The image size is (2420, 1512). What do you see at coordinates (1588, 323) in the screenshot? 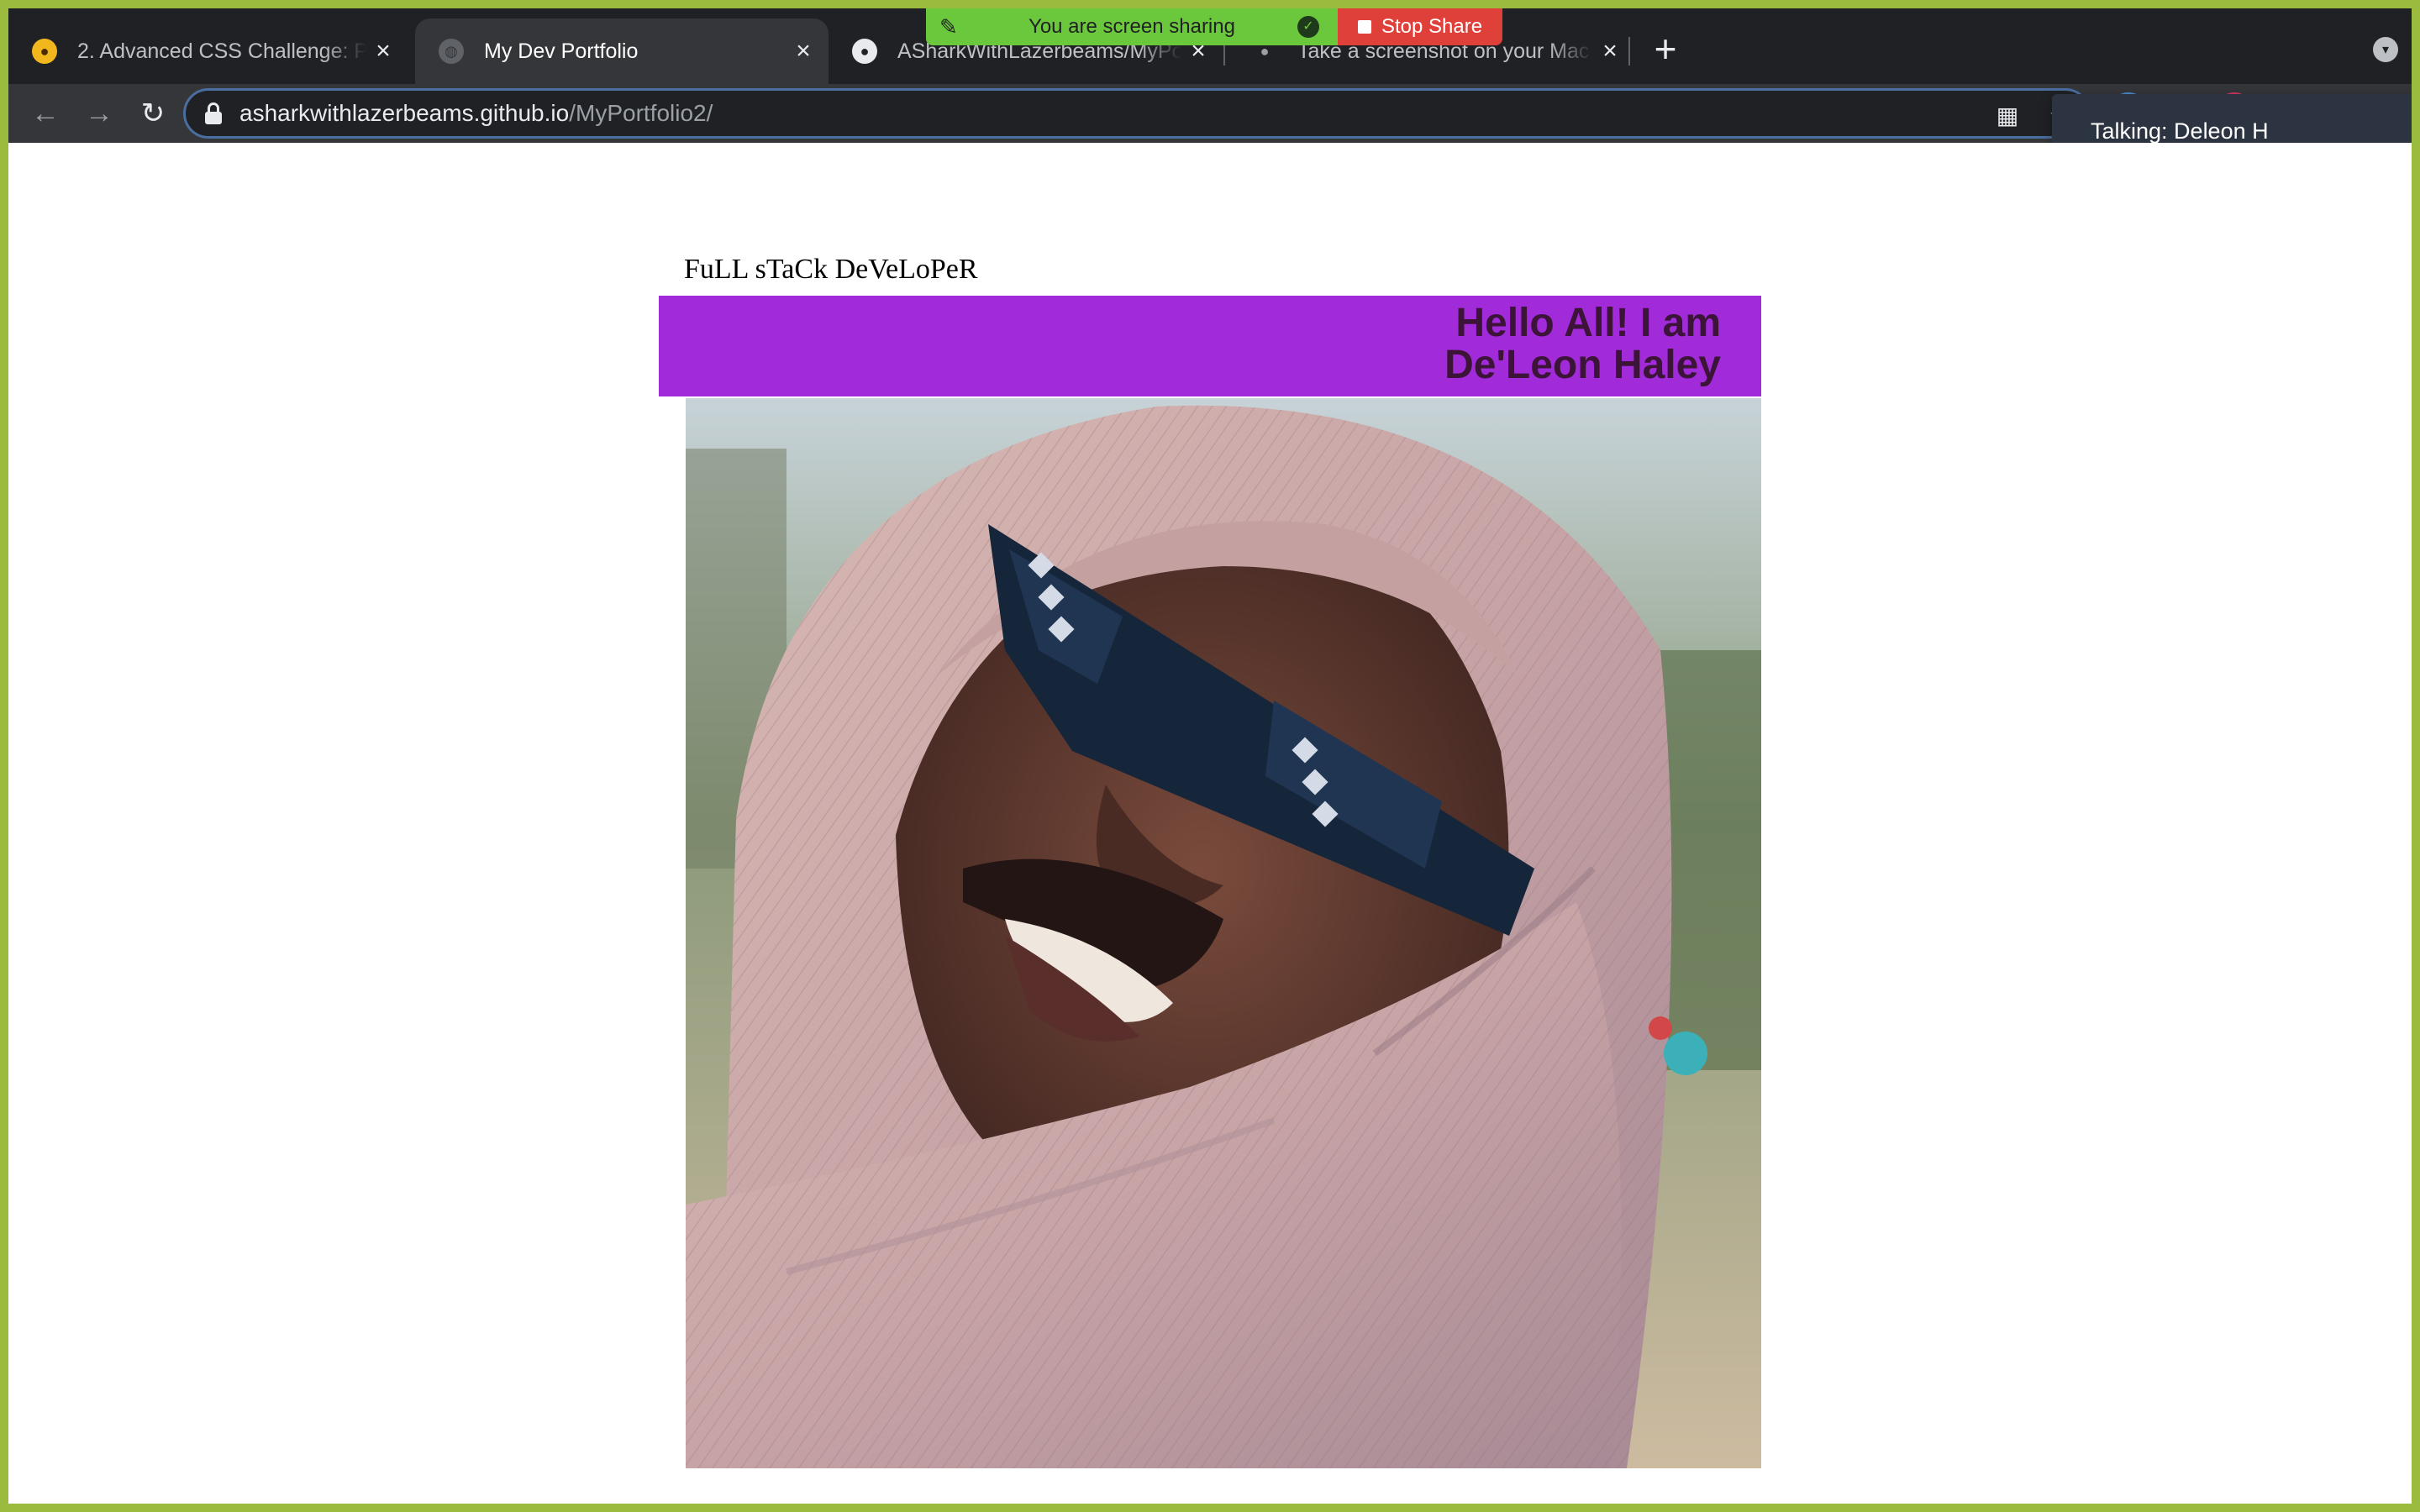
I see `title-line-1: Hello All! I am` at bounding box center [1588, 323].